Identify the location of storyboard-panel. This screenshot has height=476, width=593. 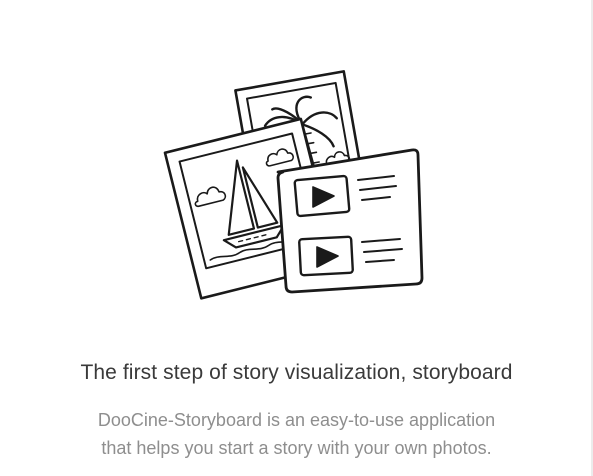
(350, 221).